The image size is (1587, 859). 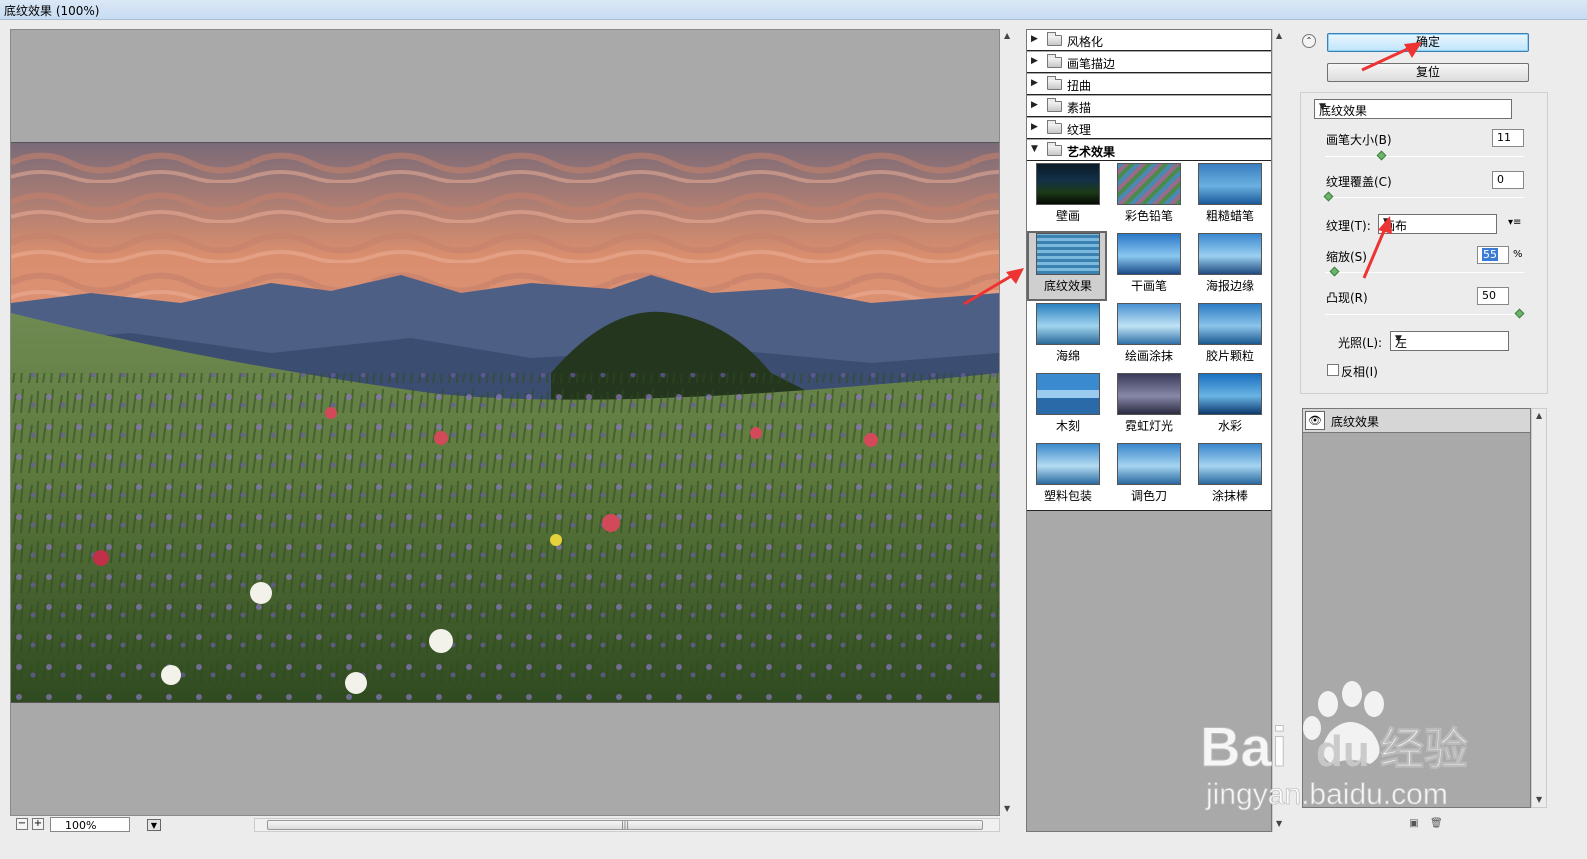 I want to click on watermark-text-du: du, so click(x=1343, y=751).